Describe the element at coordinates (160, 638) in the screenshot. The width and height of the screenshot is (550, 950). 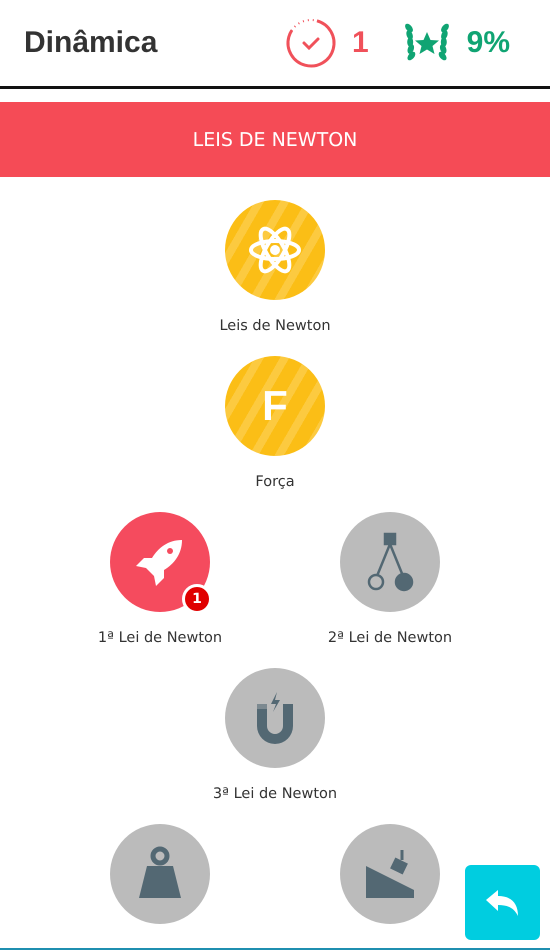
I see `lesson-label: 1ª Lei de Newton` at that location.